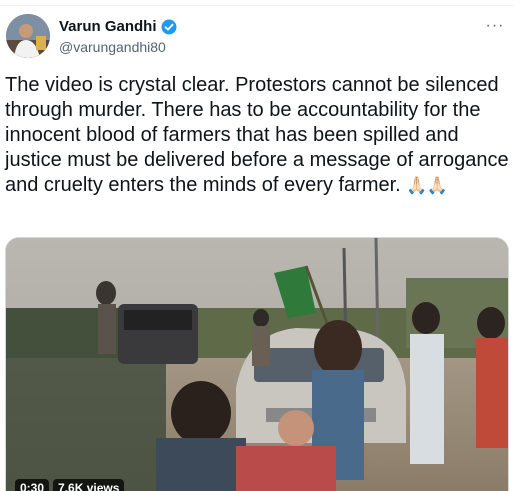 This screenshot has width=514, height=491. Describe the element at coordinates (28, 36) in the screenshot. I see `avatar` at that location.